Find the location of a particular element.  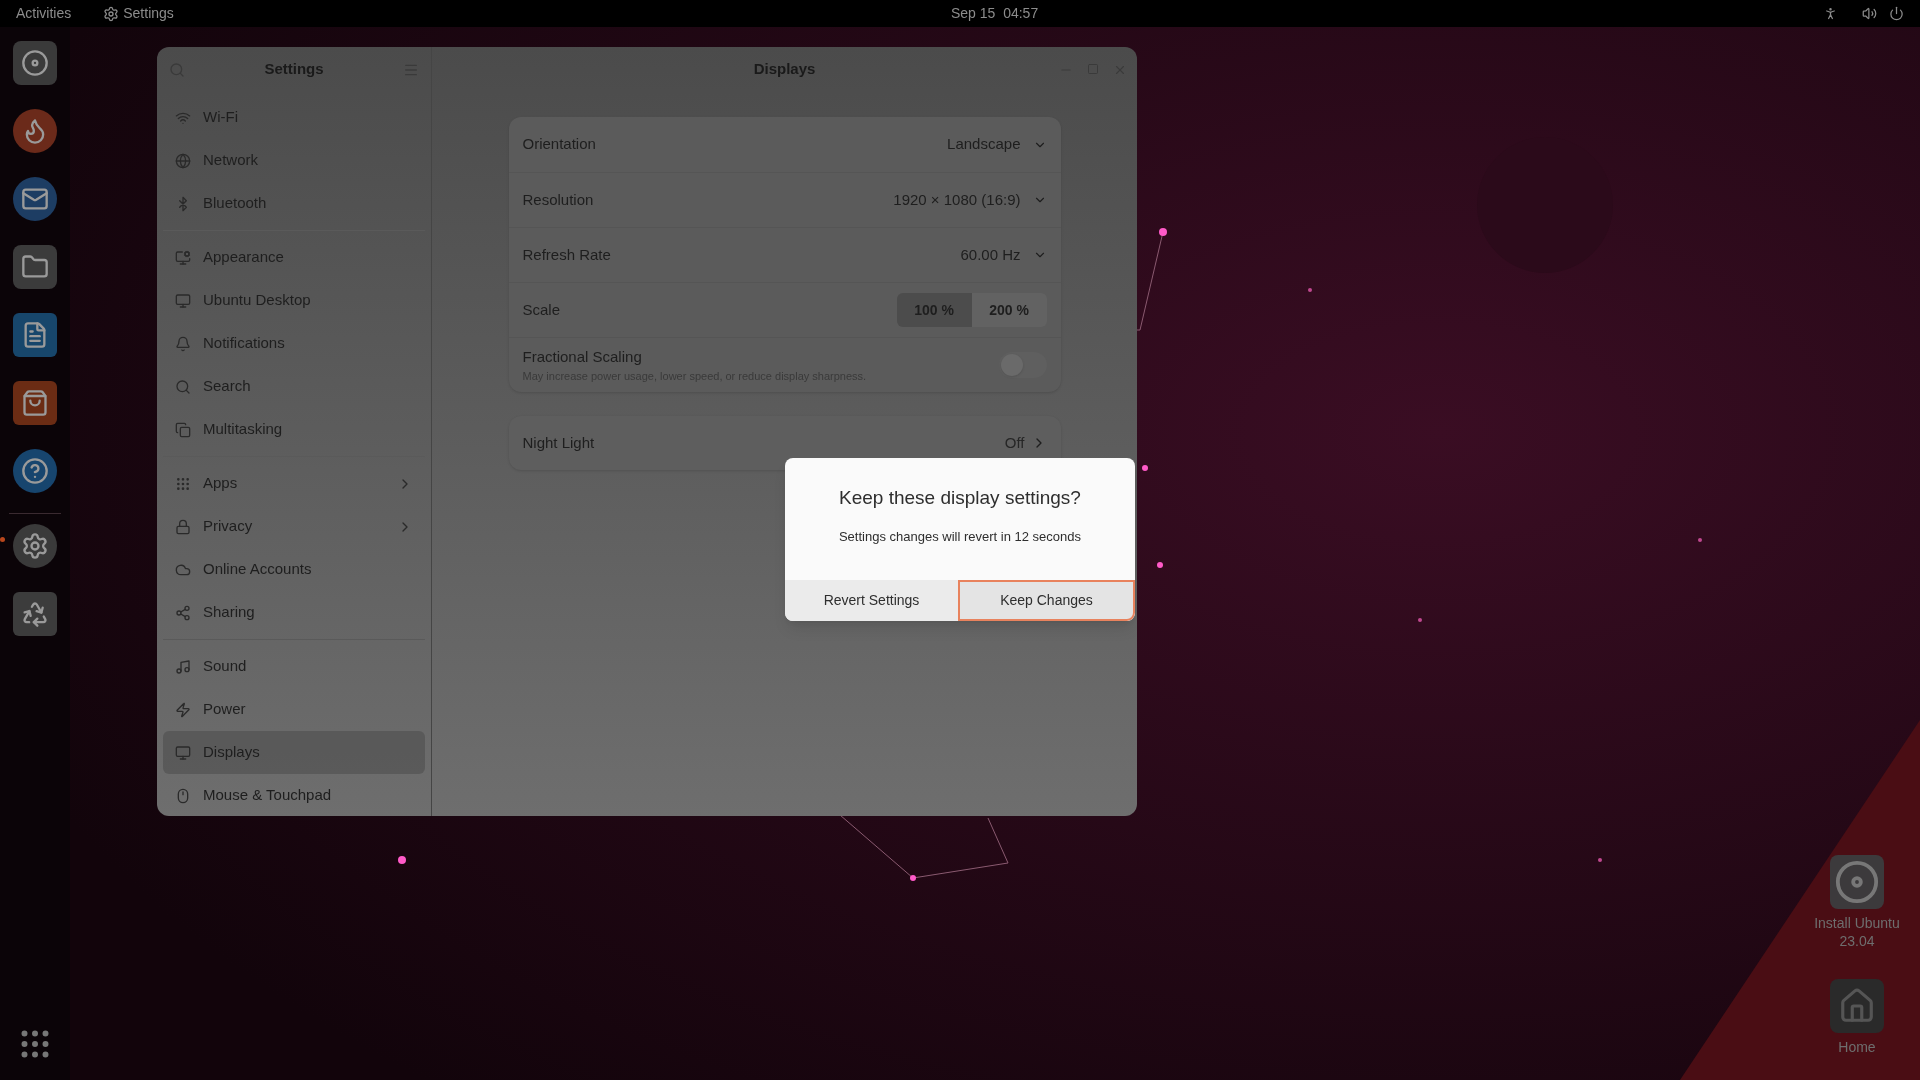

sidebar-item: Appearance is located at coordinates (294, 257).